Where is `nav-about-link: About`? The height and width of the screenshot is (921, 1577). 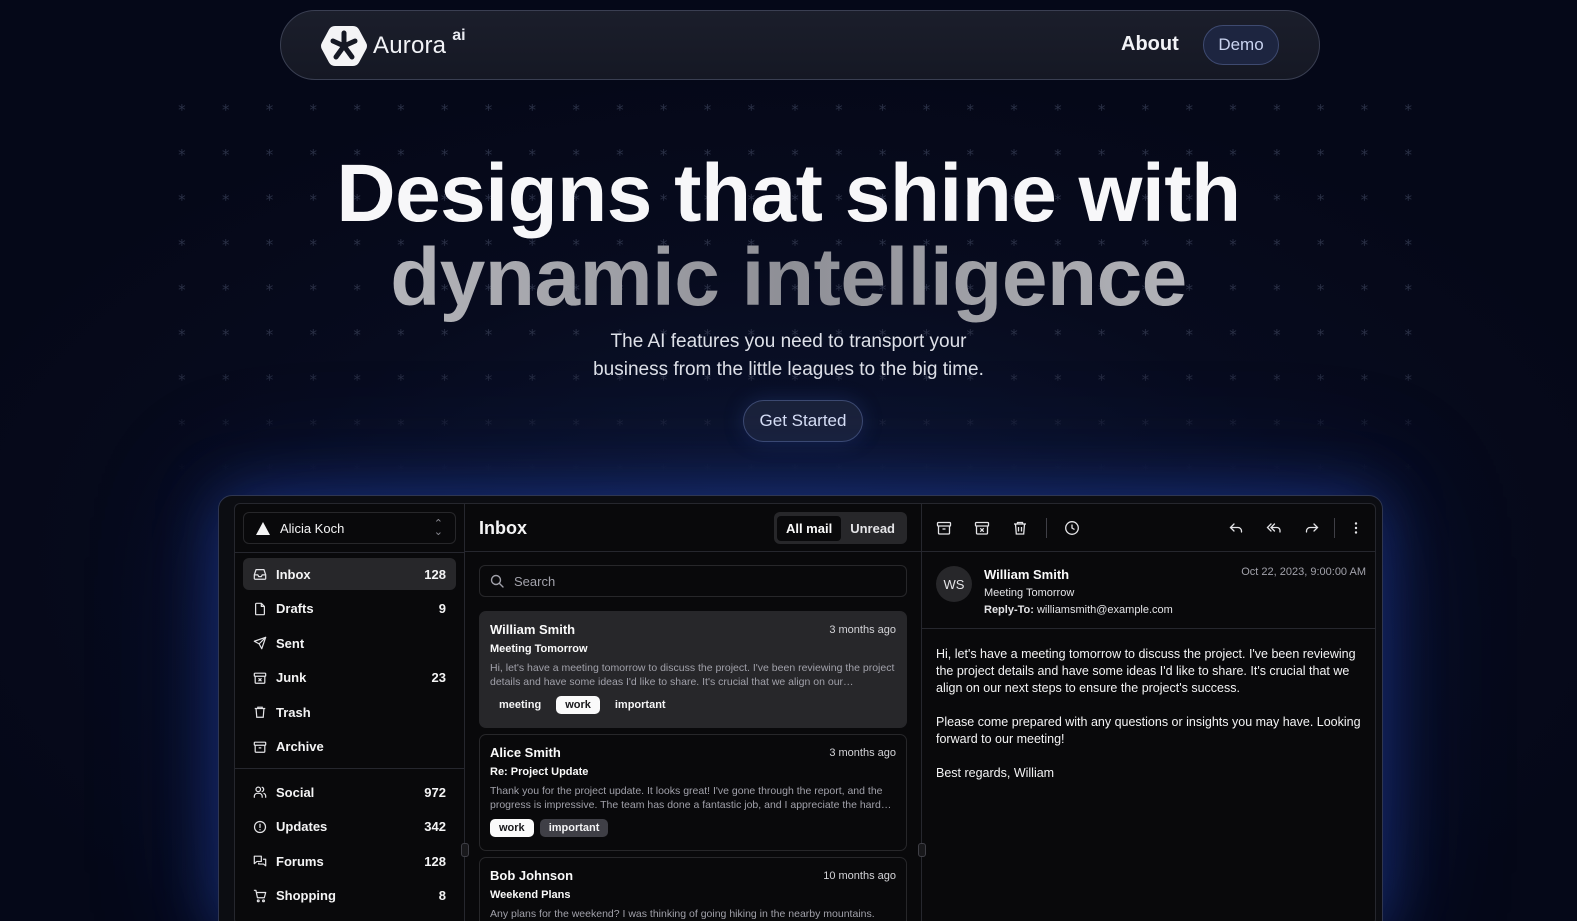
nav-about-link: About is located at coordinates (1150, 44).